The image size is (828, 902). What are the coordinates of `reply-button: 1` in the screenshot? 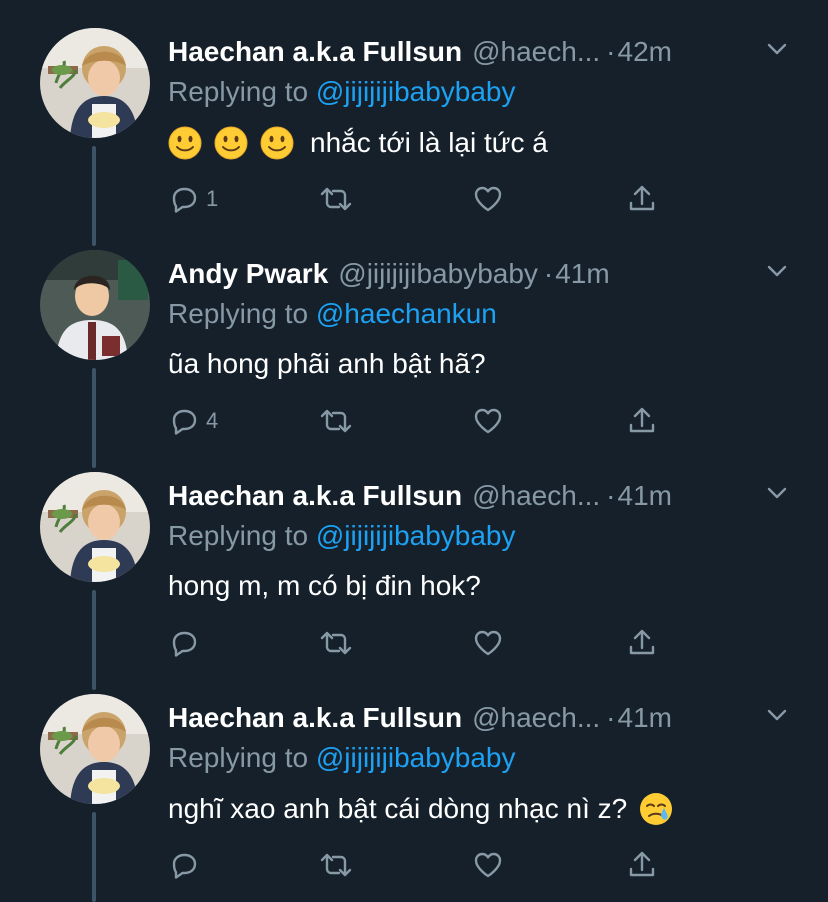 It's located at (193, 199).